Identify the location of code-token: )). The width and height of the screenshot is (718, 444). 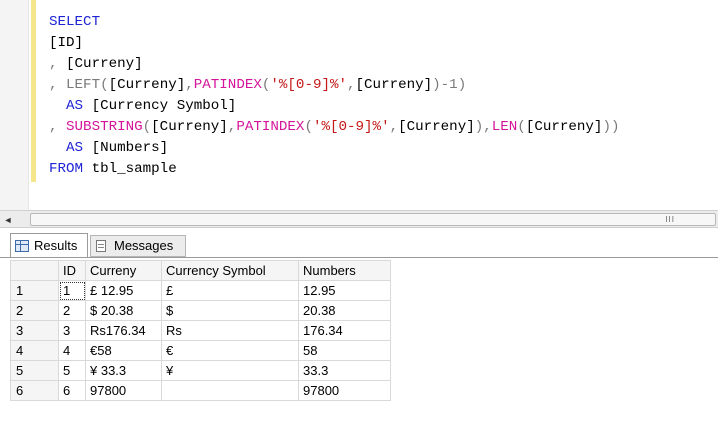
(611, 127).